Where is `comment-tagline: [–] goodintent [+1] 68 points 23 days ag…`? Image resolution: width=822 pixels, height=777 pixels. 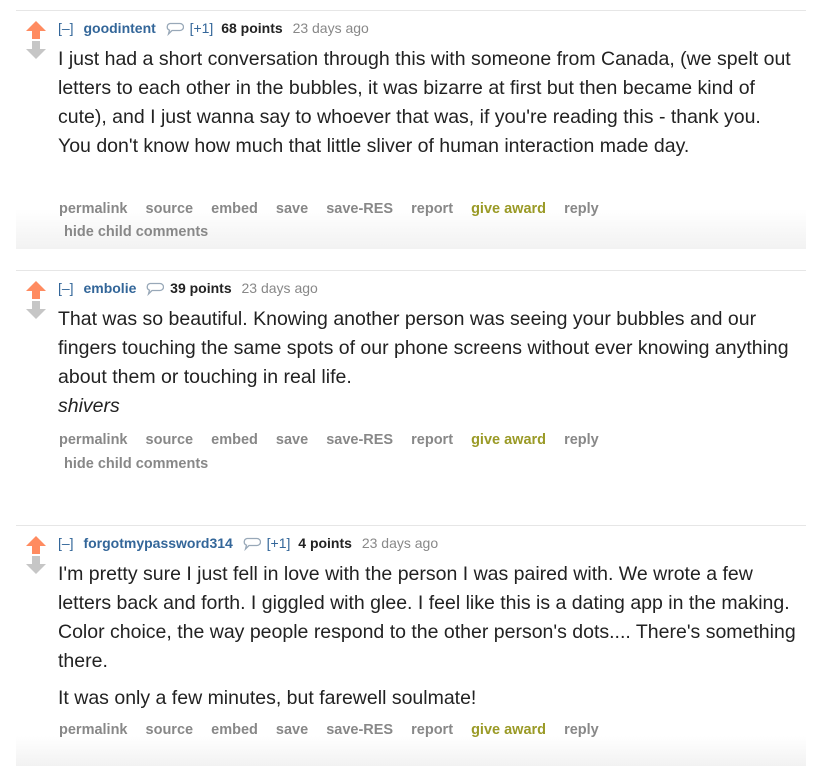
comment-tagline: [–] goodintent [+1] 68 points 23 days ag… is located at coordinates (213, 28).